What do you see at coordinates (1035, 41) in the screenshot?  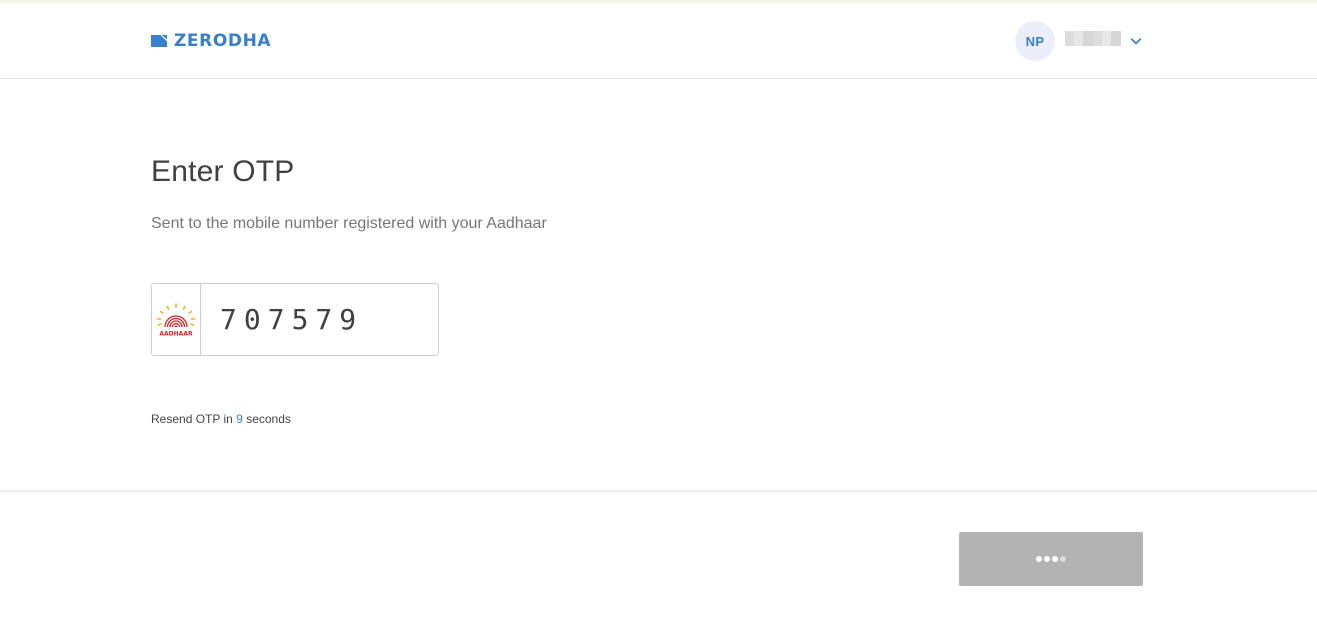 I see `avatar: NP` at bounding box center [1035, 41].